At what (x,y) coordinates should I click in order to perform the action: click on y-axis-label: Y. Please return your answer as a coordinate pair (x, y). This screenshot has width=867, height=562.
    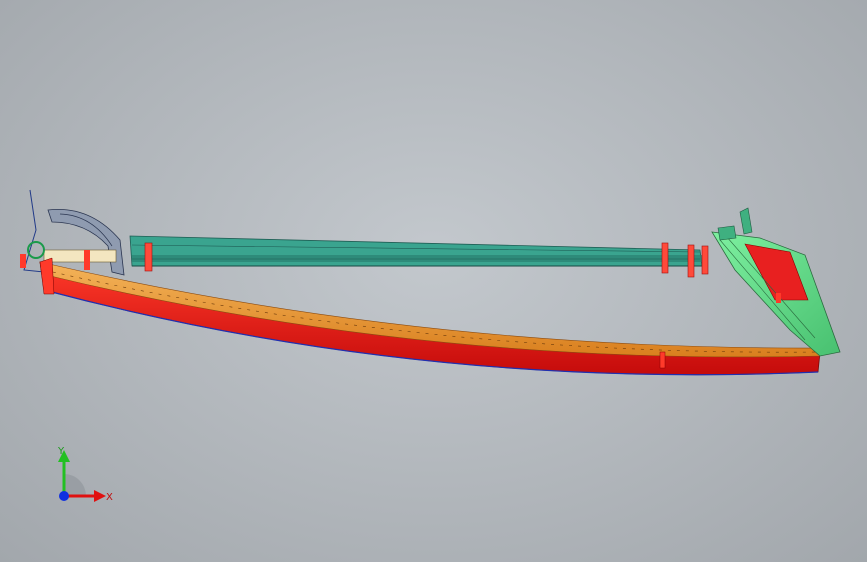
    Looking at the image, I should click on (61, 451).